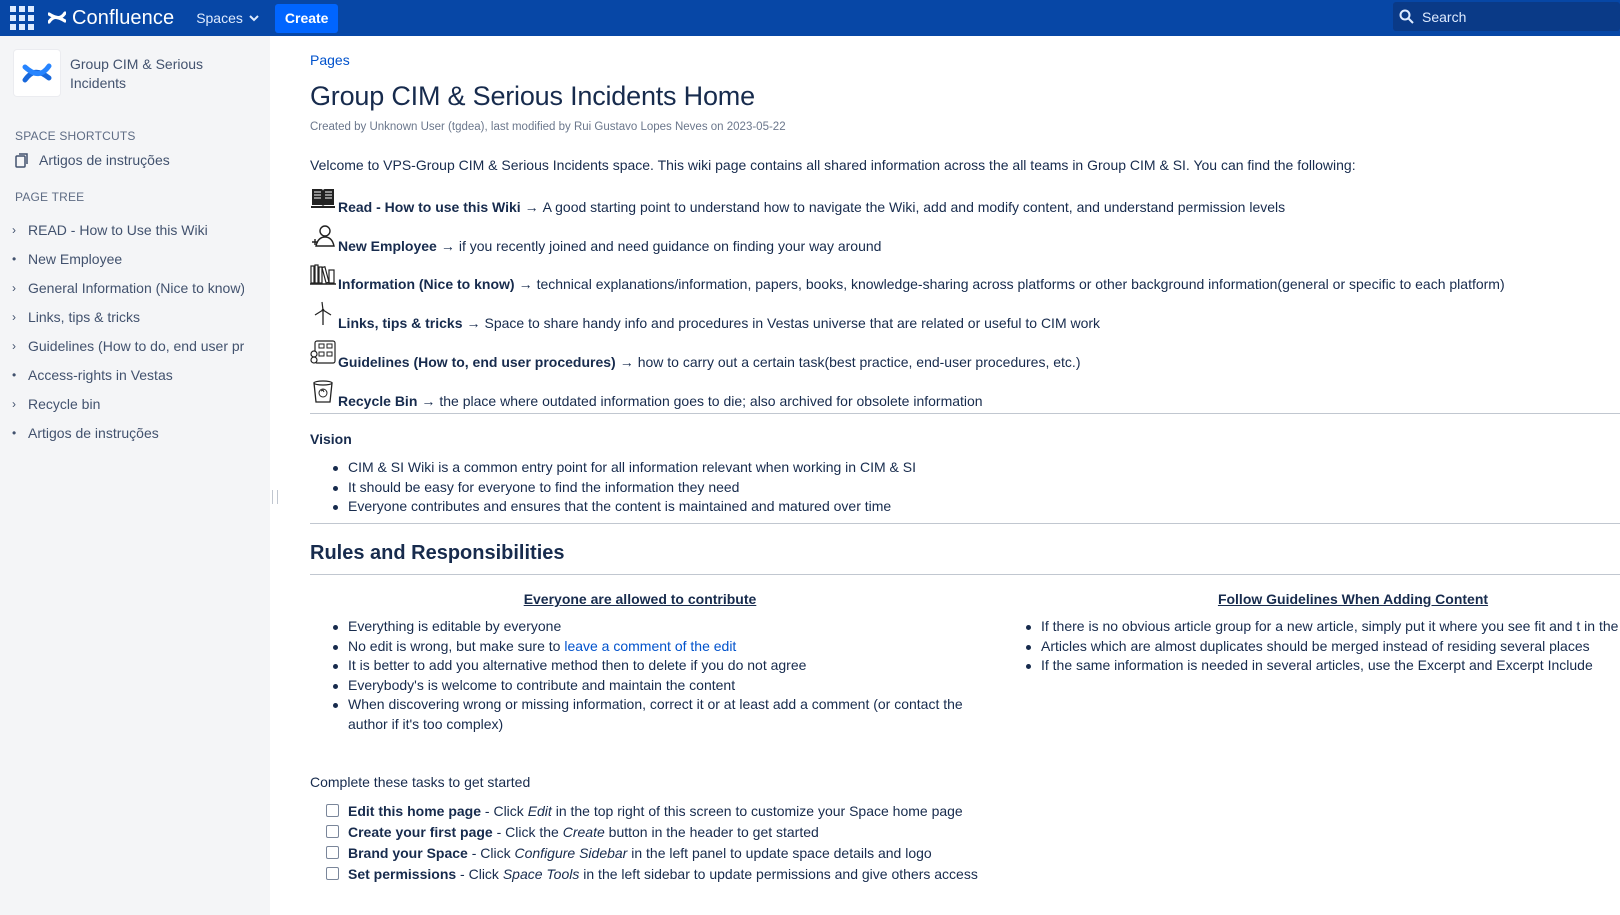 This screenshot has width=1620, height=915. Describe the element at coordinates (219, 18) in the screenshot. I see `spaces-label: Spaces` at that location.